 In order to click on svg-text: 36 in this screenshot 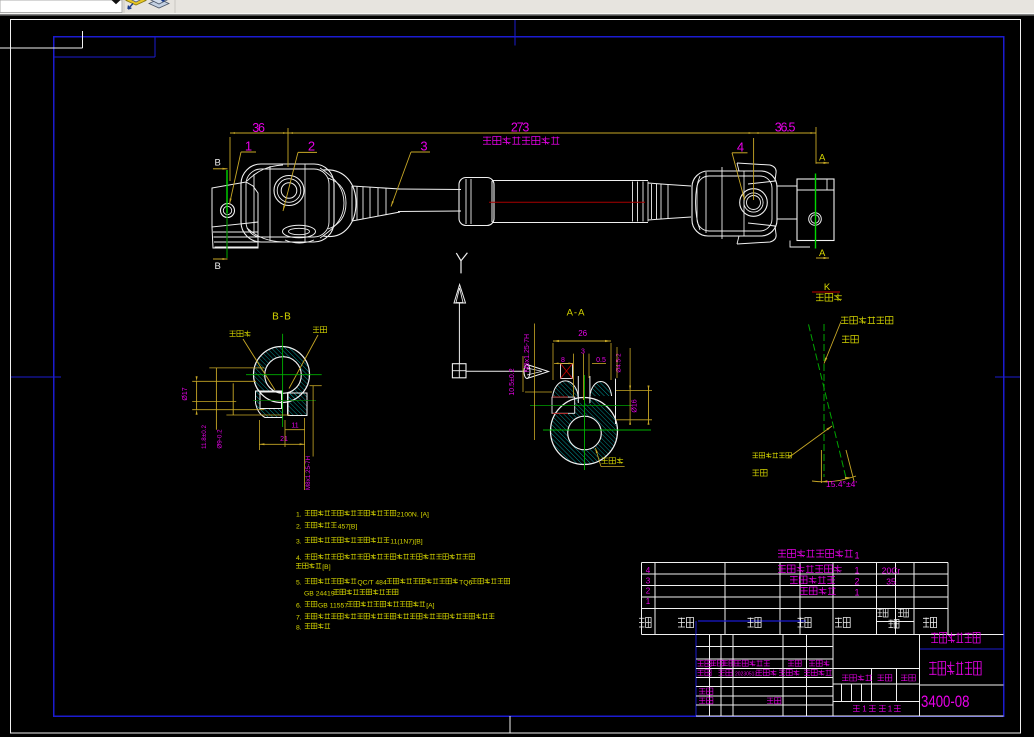, I will do `click(258, 128)`.